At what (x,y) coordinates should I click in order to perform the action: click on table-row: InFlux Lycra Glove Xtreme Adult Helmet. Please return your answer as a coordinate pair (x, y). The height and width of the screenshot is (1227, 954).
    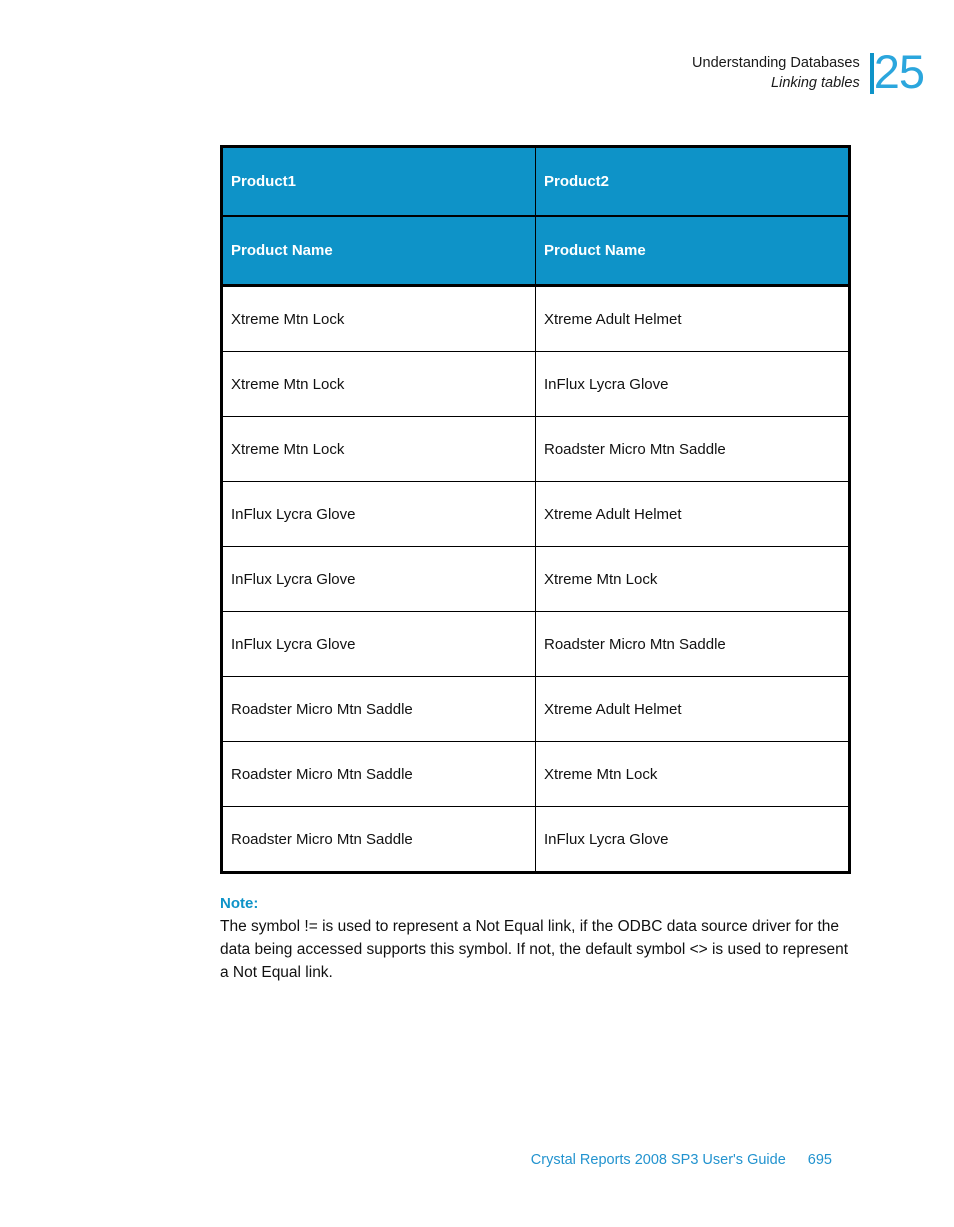
    Looking at the image, I should click on (535, 514).